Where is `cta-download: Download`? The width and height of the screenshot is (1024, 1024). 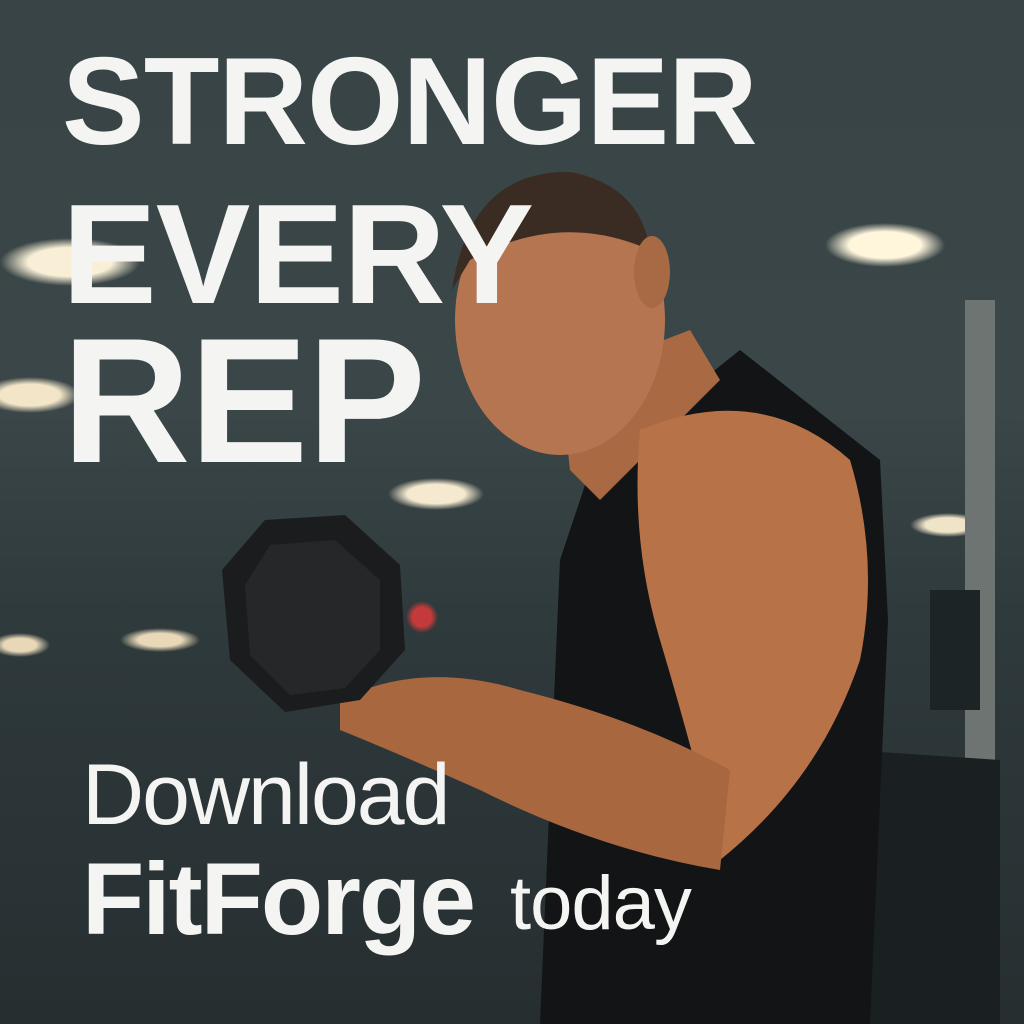 cta-download: Download is located at coordinates (266, 795).